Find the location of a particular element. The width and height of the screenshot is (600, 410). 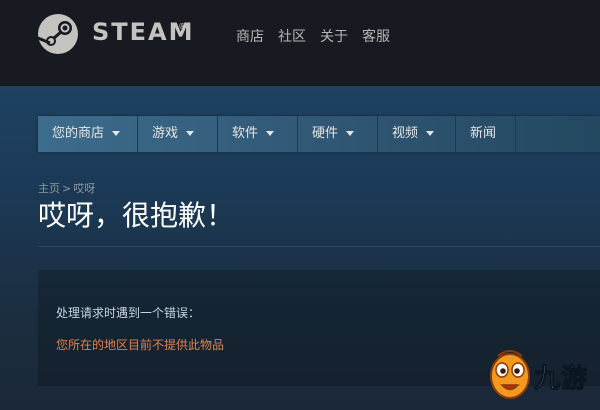

registered-mark: ® is located at coordinates (182, 26).